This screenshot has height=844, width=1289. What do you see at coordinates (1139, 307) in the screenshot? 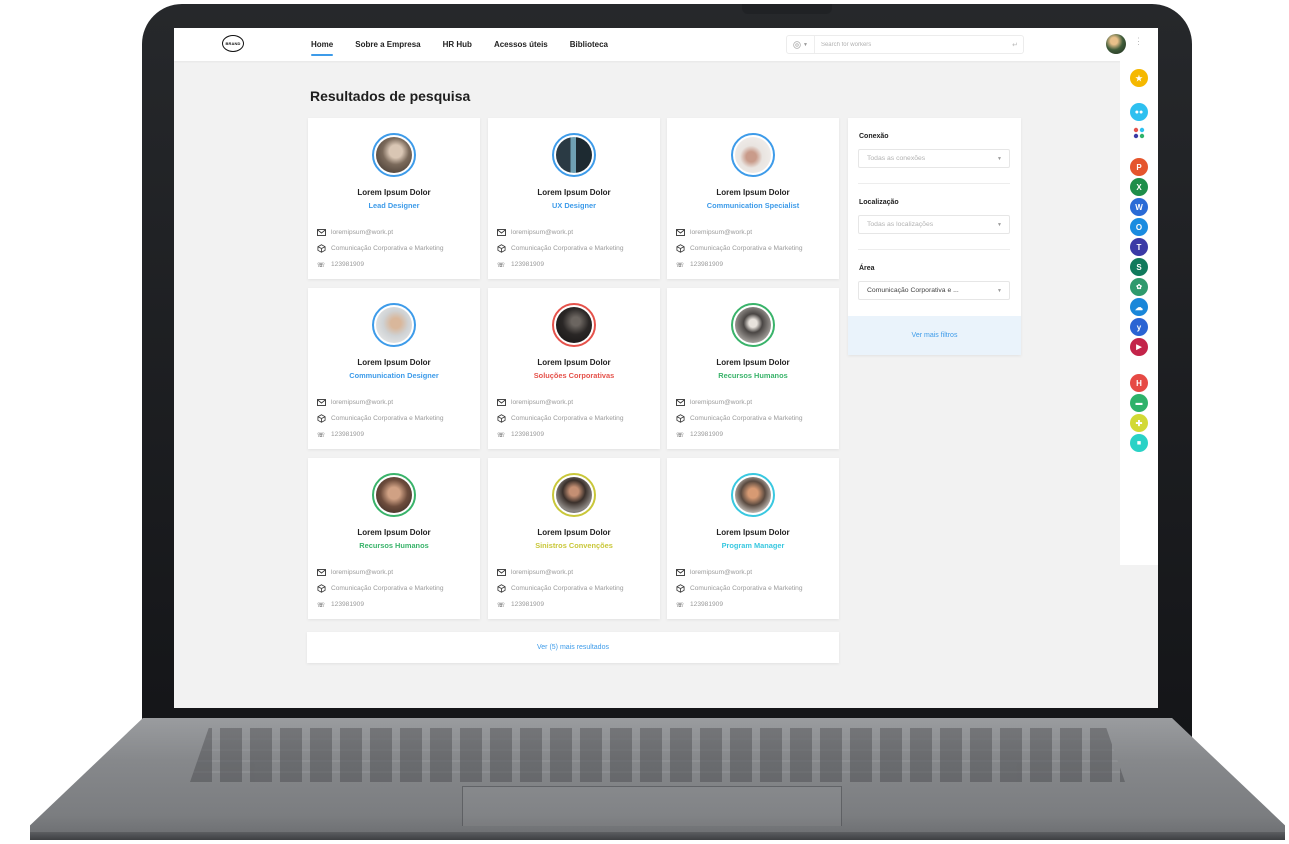
I see `onedrive-icon: ☁` at bounding box center [1139, 307].